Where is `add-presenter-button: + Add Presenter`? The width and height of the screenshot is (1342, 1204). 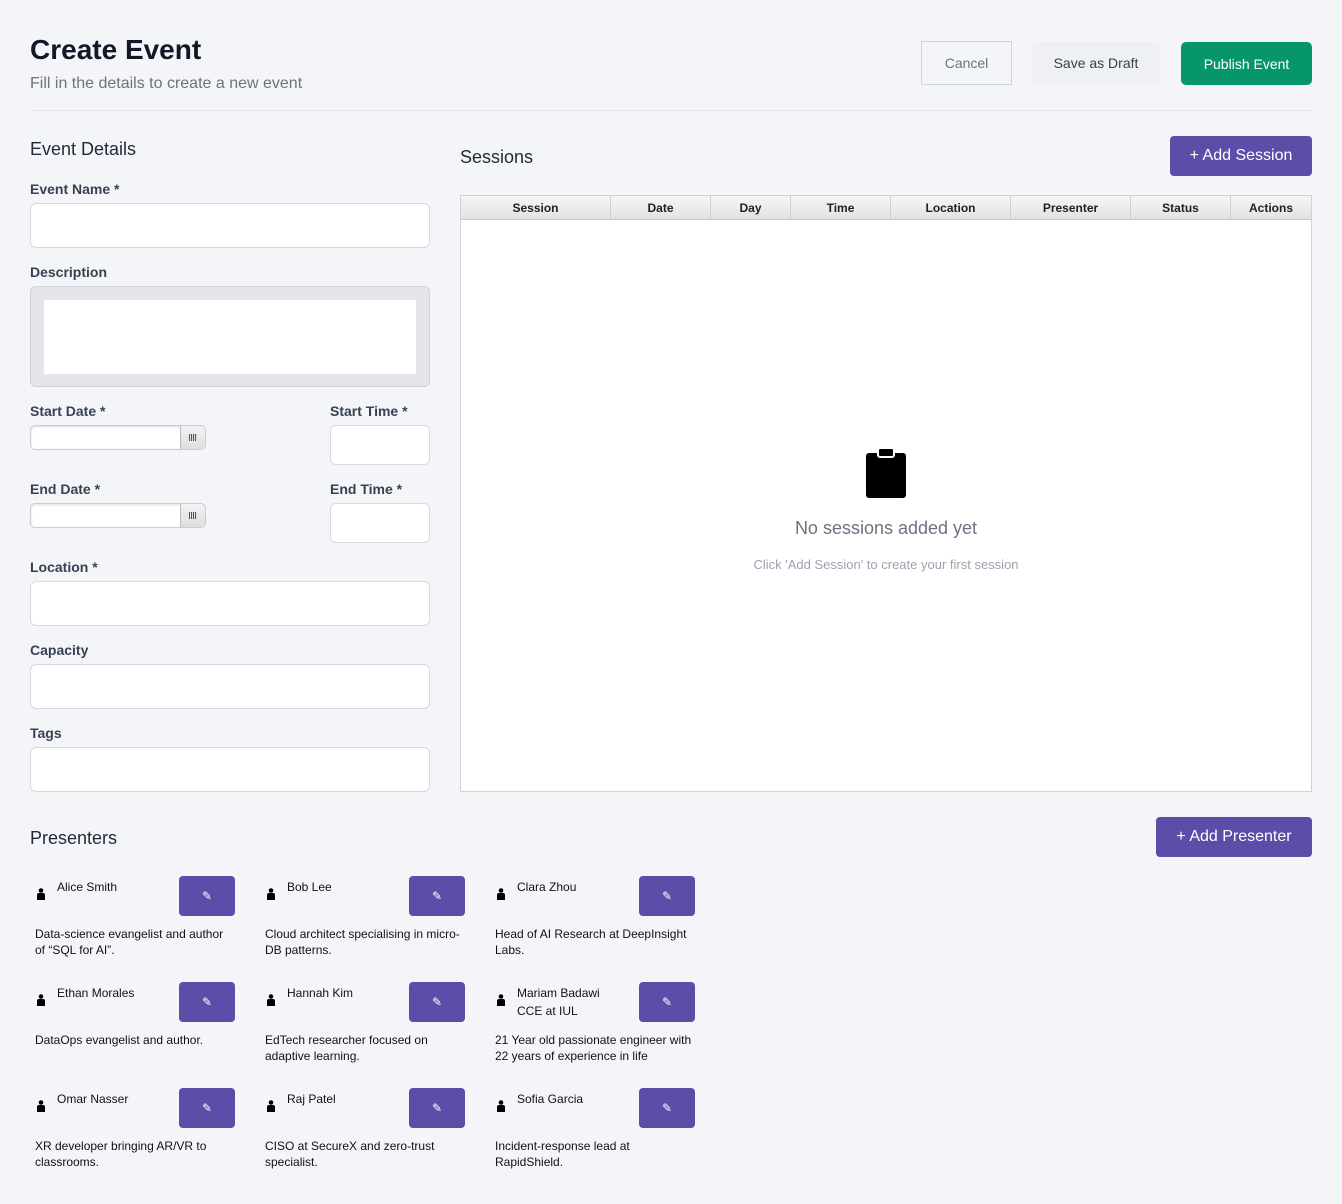
add-presenter-button: + Add Presenter is located at coordinates (1234, 837).